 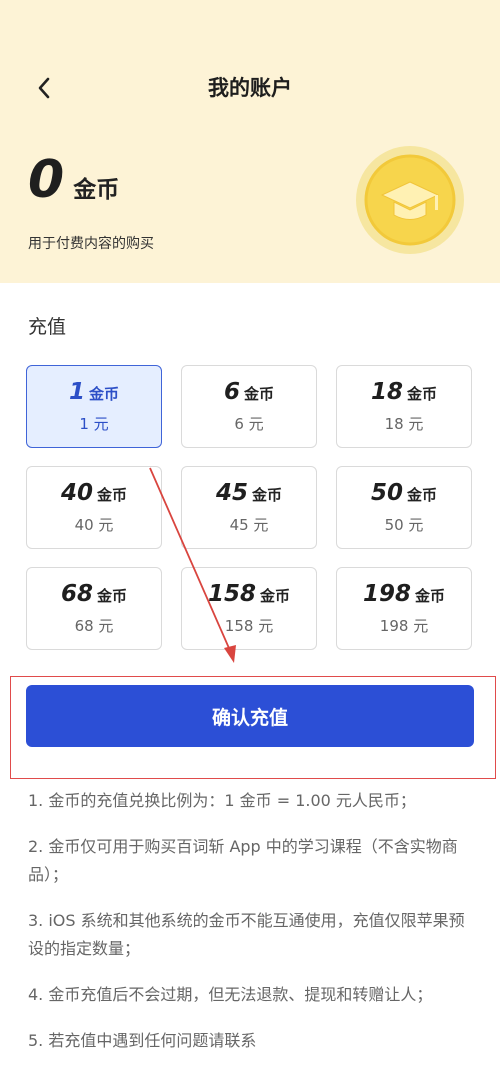 What do you see at coordinates (404, 626) in the screenshot?
I see `option-price: 198 元` at bounding box center [404, 626].